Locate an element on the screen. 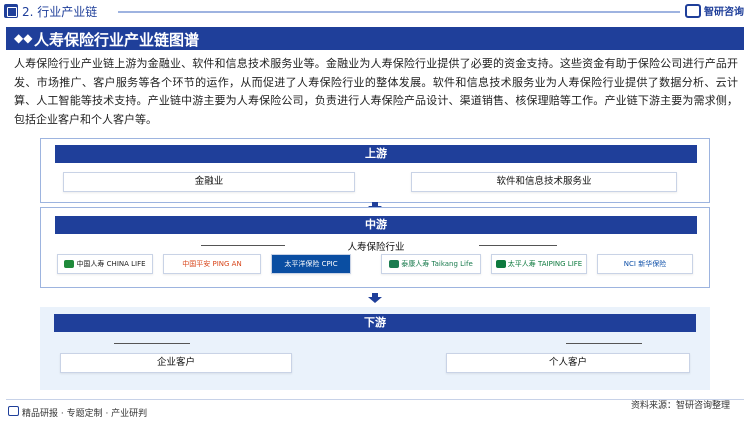 This screenshot has width=750, height=422. brand-icon is located at coordinates (693, 10).